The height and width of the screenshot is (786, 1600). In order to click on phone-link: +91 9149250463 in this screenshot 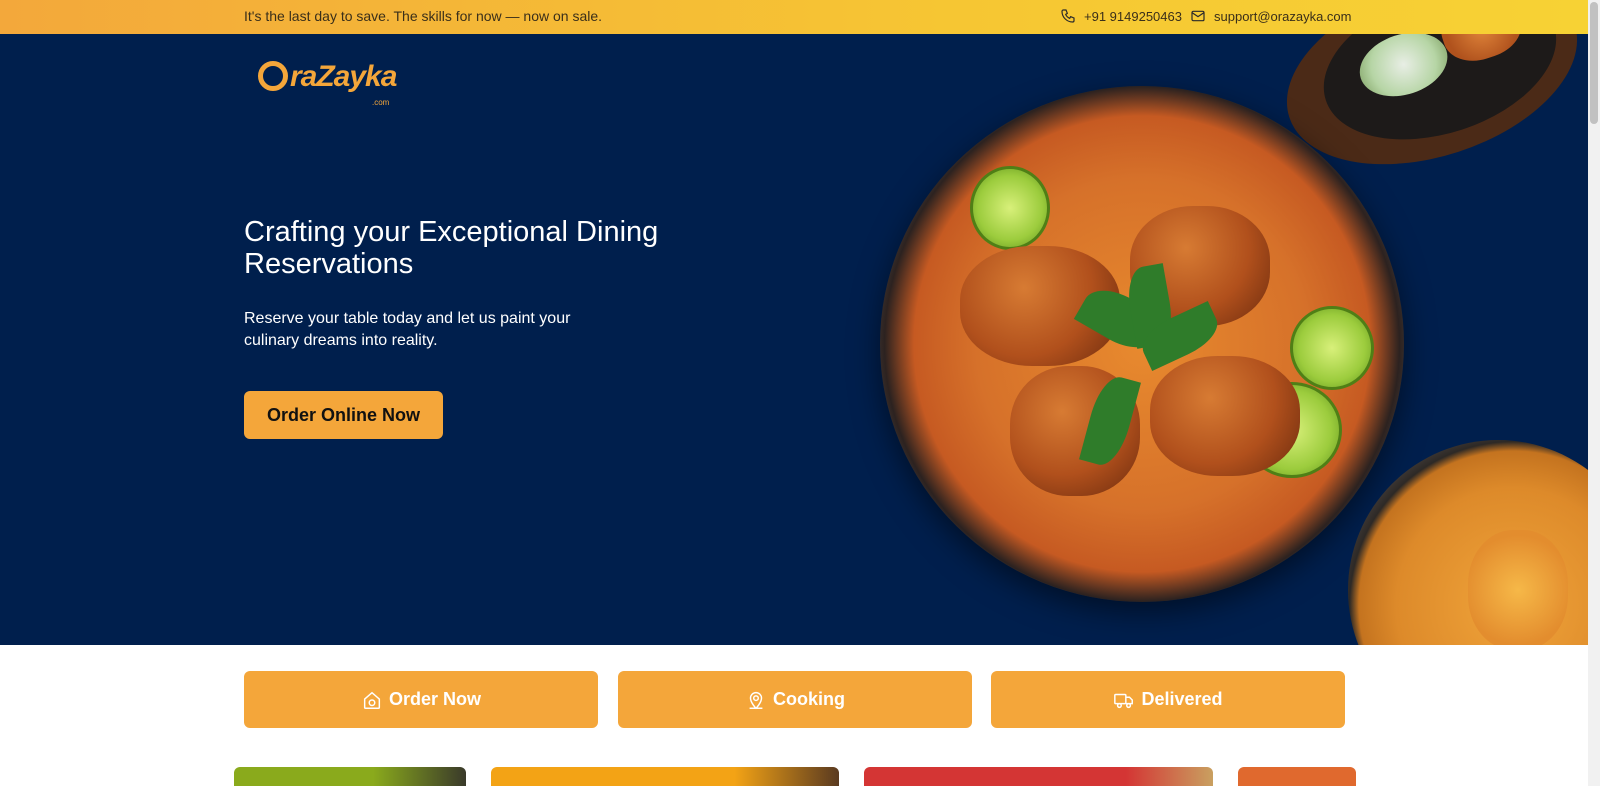, I will do `click(1121, 16)`.